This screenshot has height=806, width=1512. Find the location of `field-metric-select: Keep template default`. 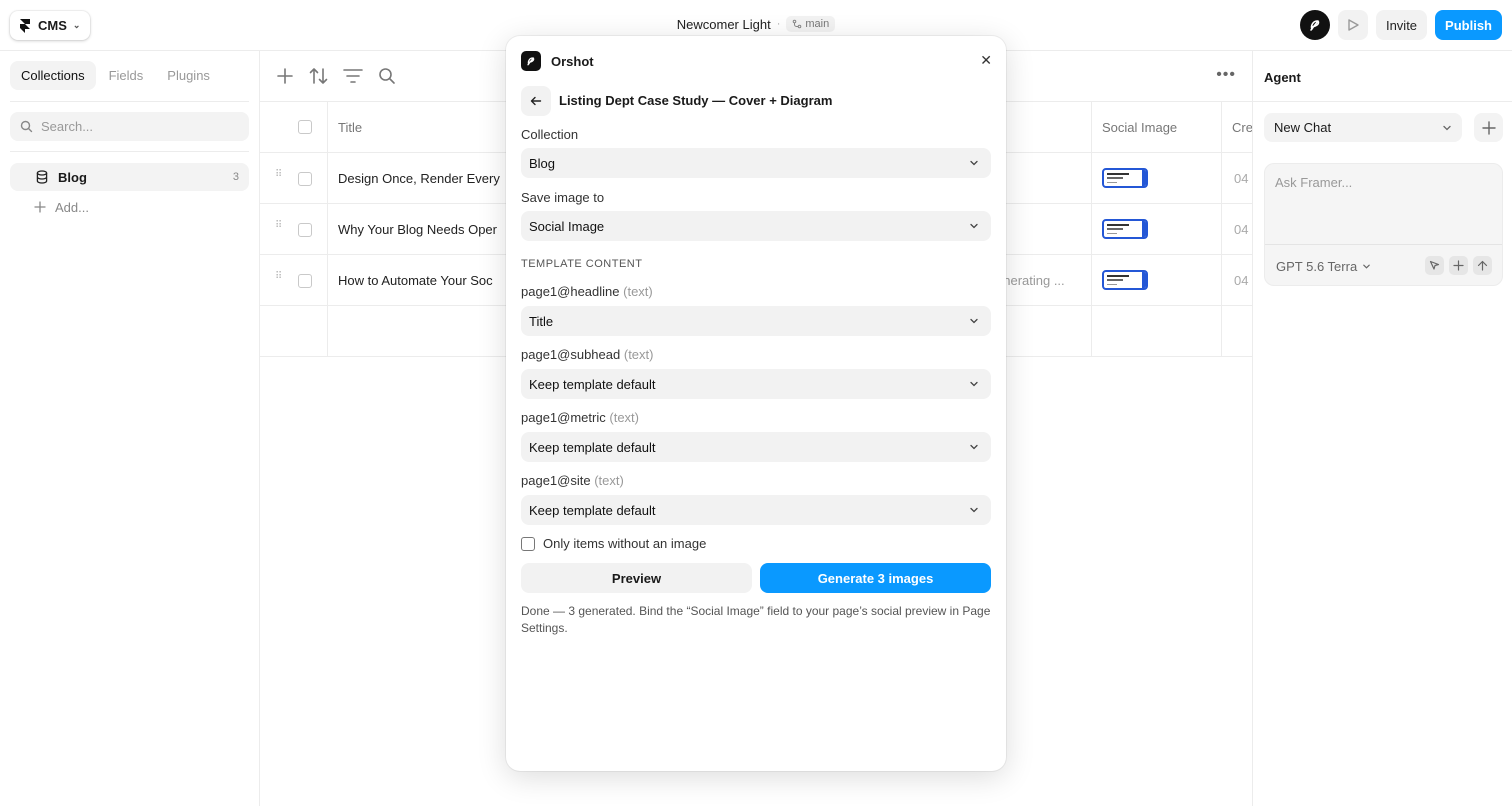

field-metric-select: Keep template default is located at coordinates (756, 447).